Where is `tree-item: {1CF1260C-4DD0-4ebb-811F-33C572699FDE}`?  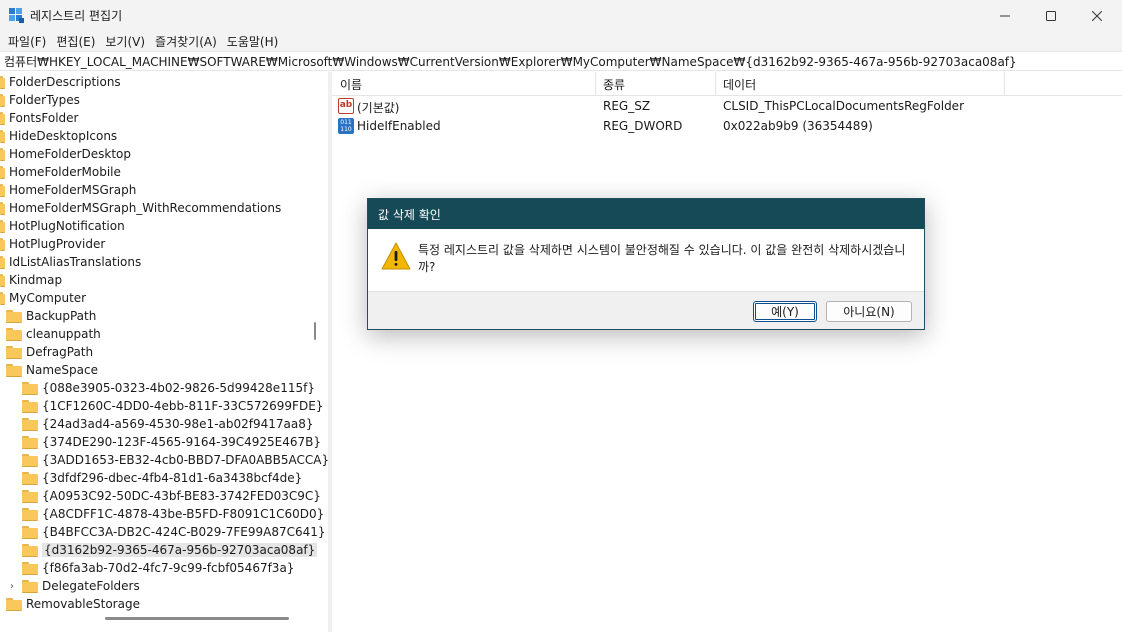 tree-item: {1CF1260C-4DD0-4ebb-811F-33C572699FDE} is located at coordinates (172, 406).